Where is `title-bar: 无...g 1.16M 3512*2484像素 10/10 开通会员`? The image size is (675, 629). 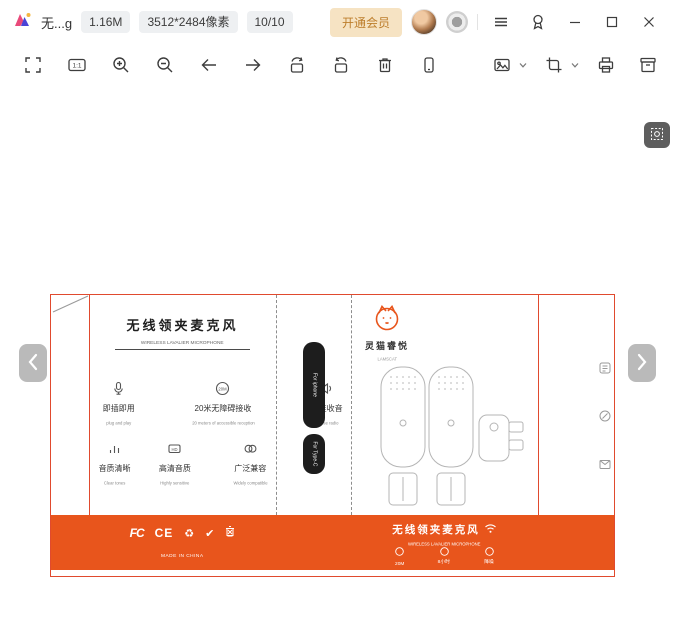 title-bar: 无...g 1.16M 3512*2484像素 10/10 开通会员 is located at coordinates (337, 22).